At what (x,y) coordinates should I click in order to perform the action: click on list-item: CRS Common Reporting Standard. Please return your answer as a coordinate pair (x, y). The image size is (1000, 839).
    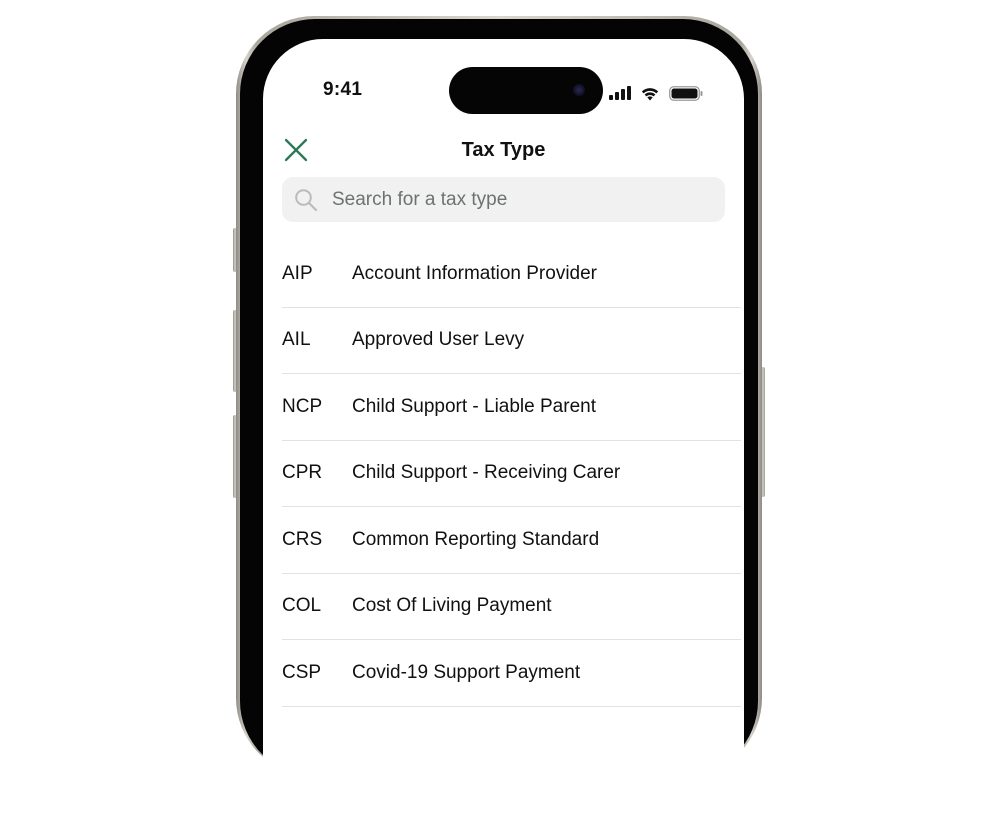
    Looking at the image, I should click on (511, 540).